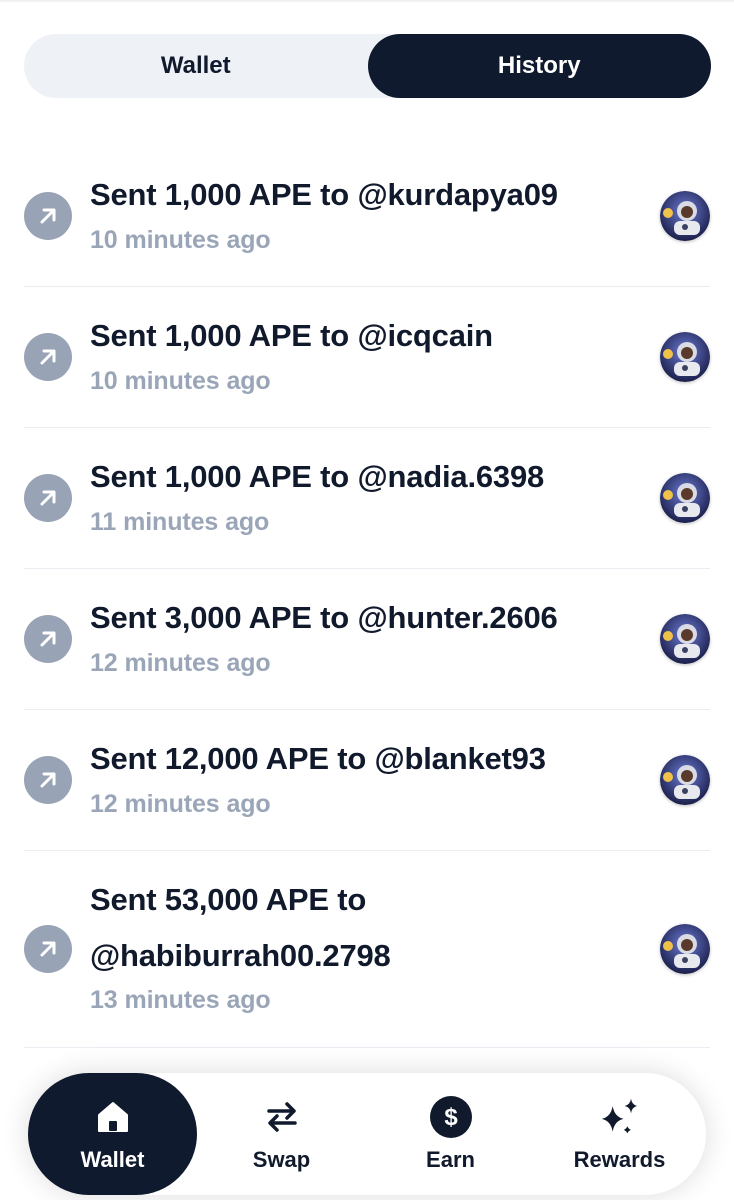  What do you see at coordinates (112, 1159) in the screenshot?
I see `nav-wallet-label: Wallet` at bounding box center [112, 1159].